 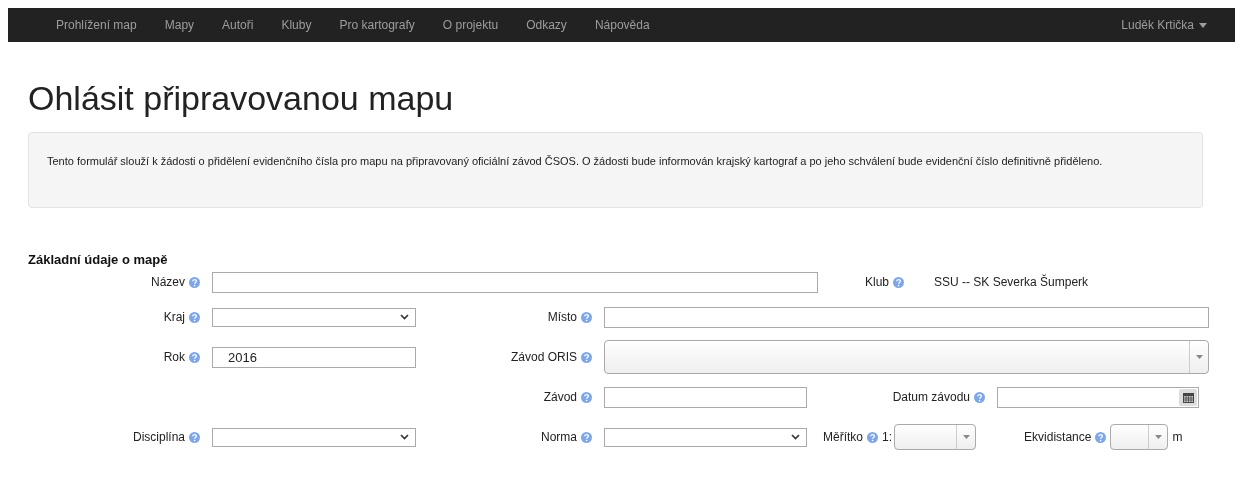 What do you see at coordinates (1177, 437) in the screenshot?
I see `unit-label: m` at bounding box center [1177, 437].